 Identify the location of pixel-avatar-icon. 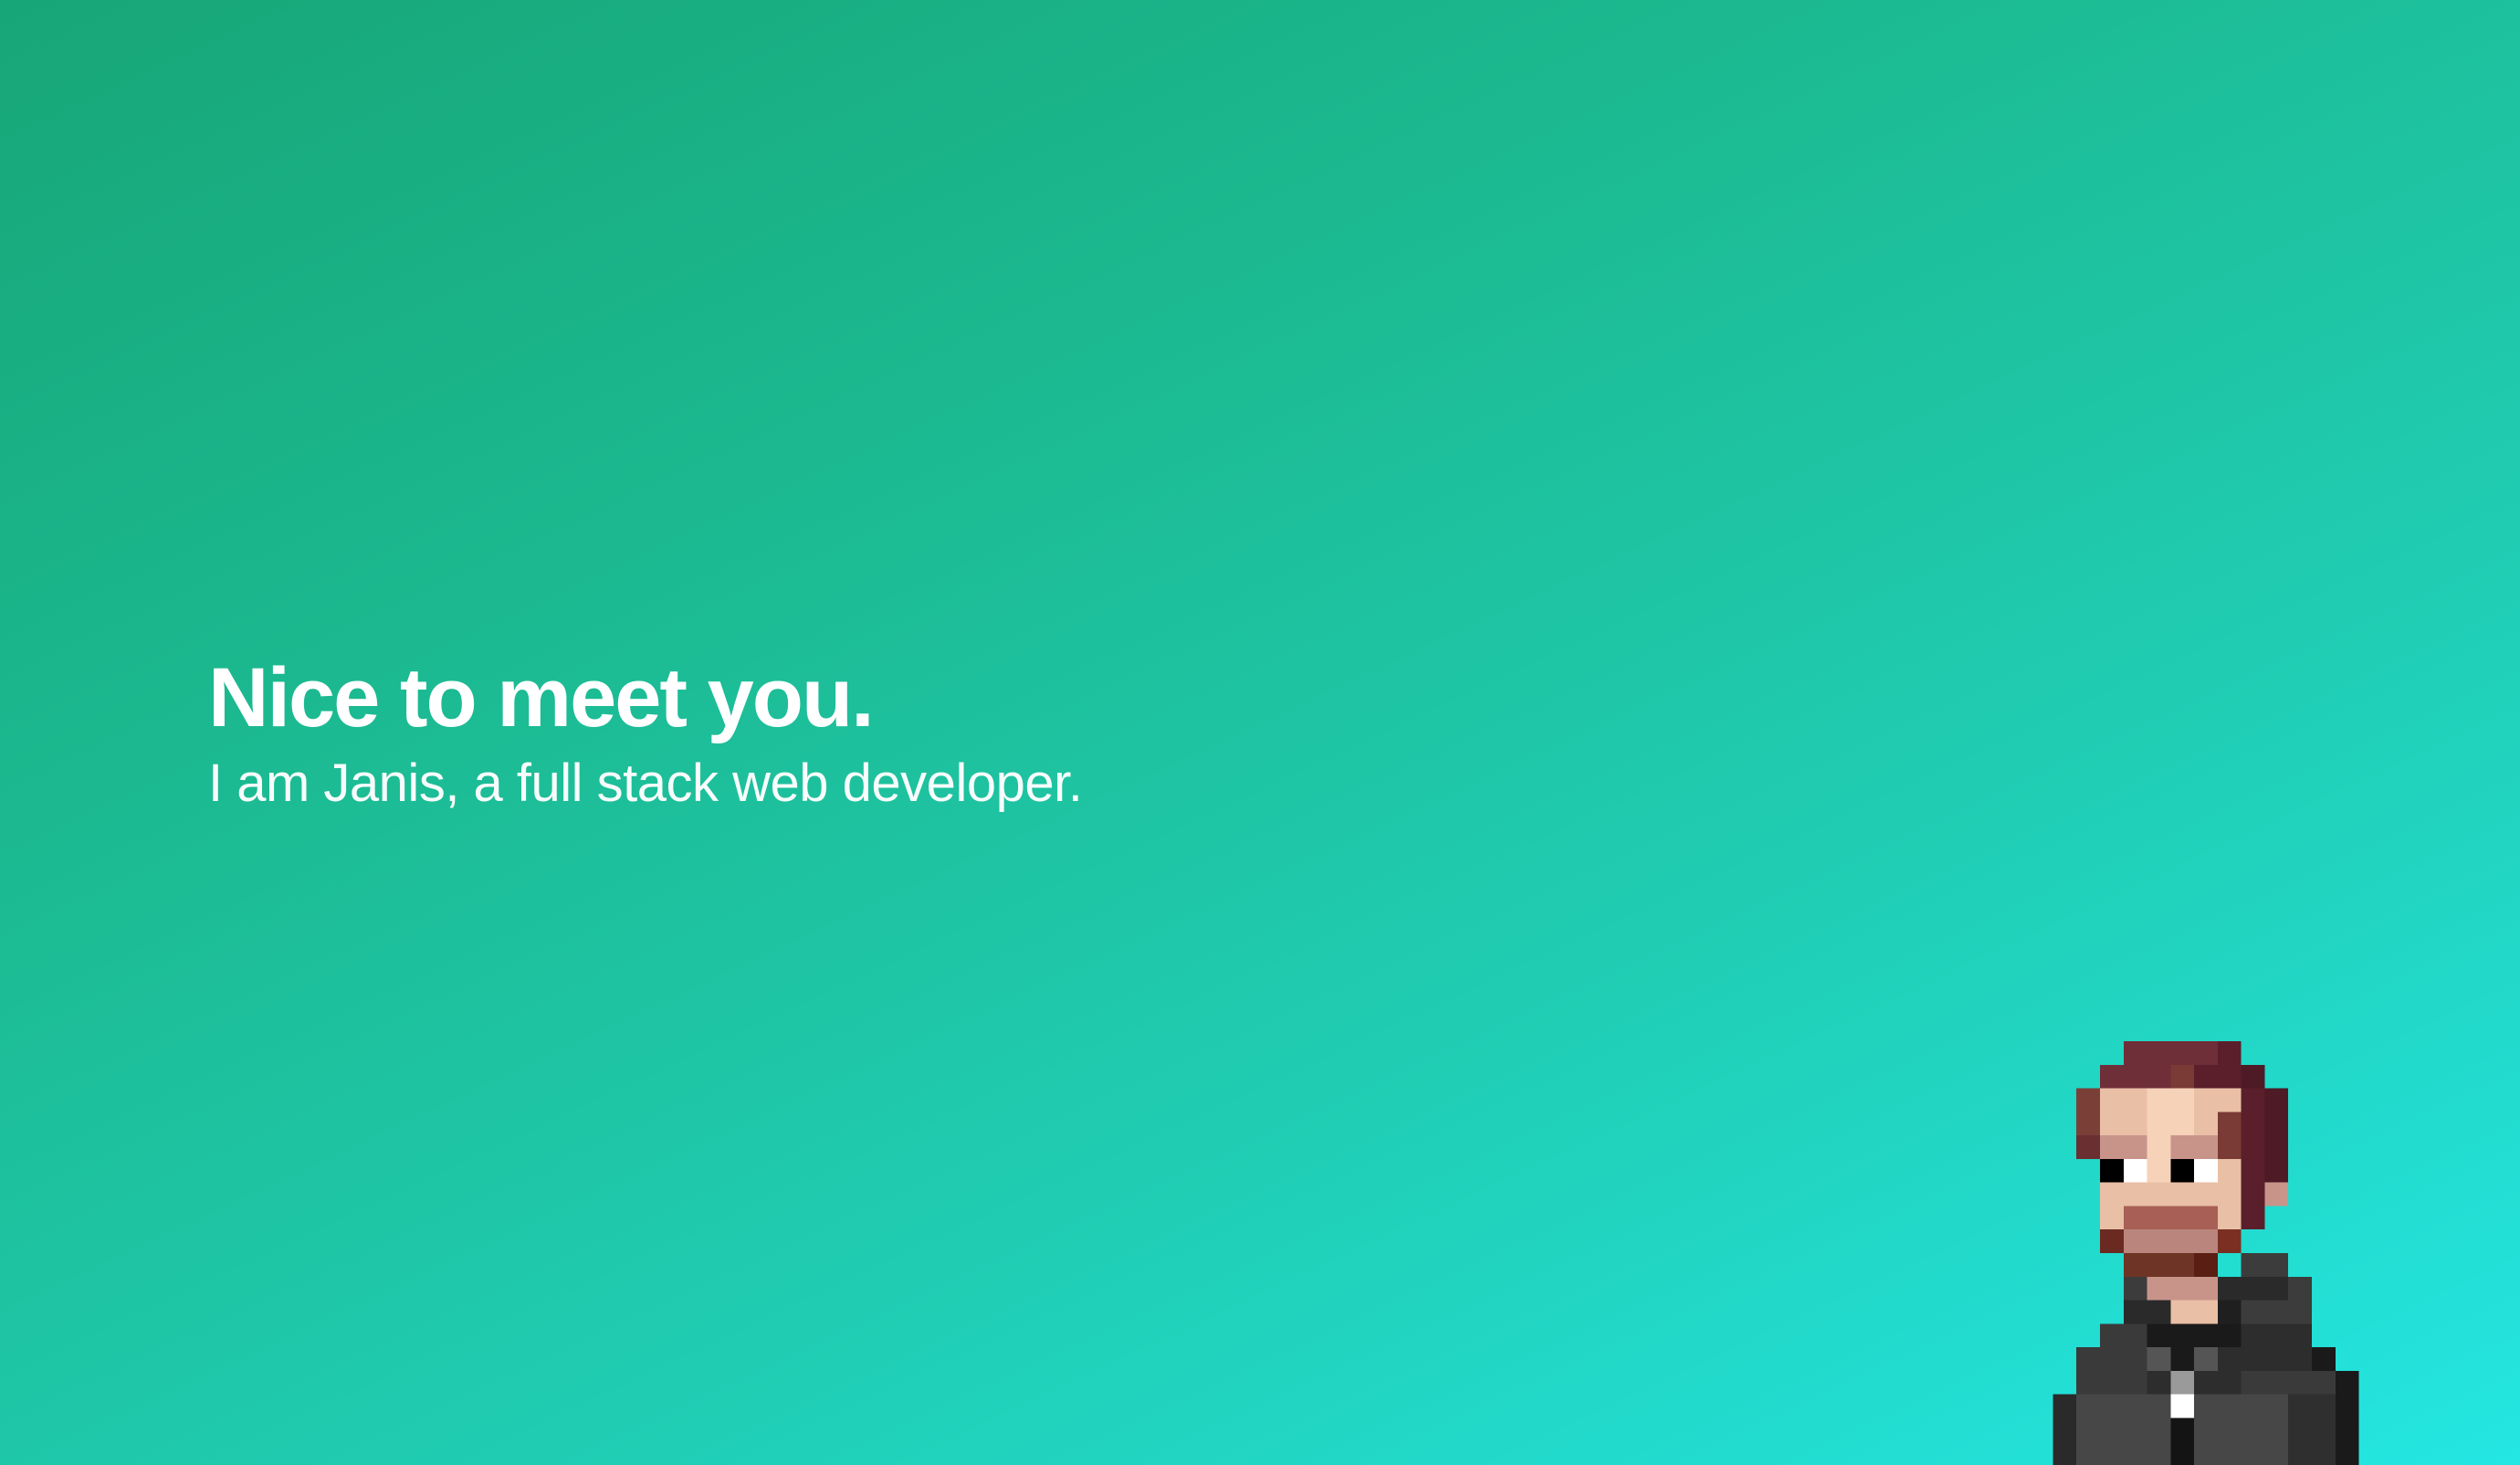
(2206, 1253).